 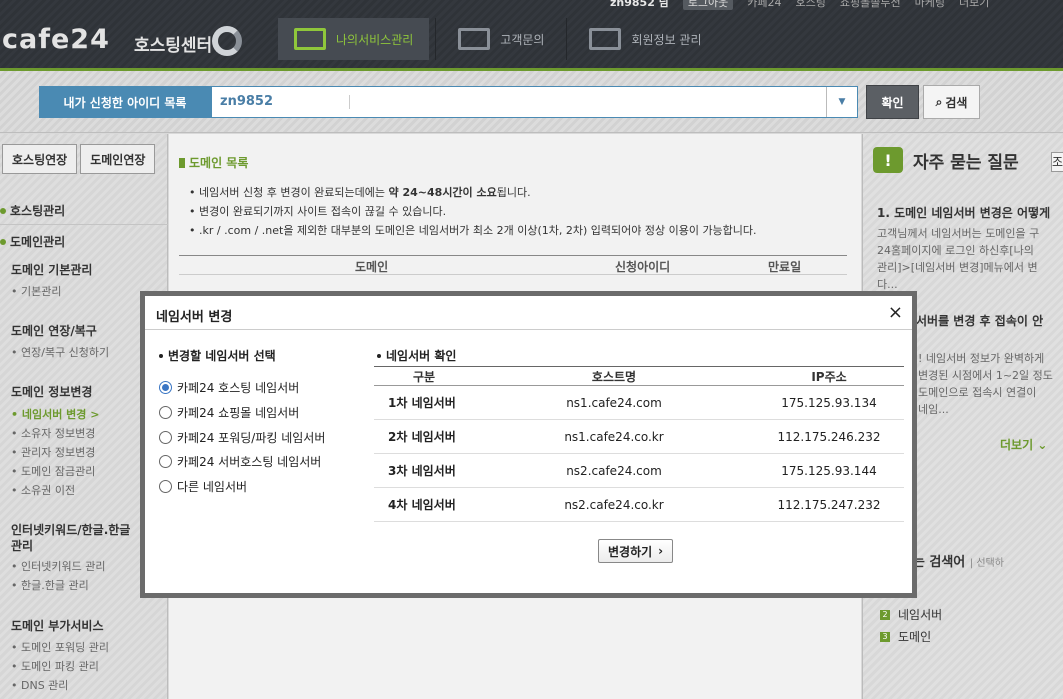 I want to click on monitor-user-icon, so click(x=605, y=39).